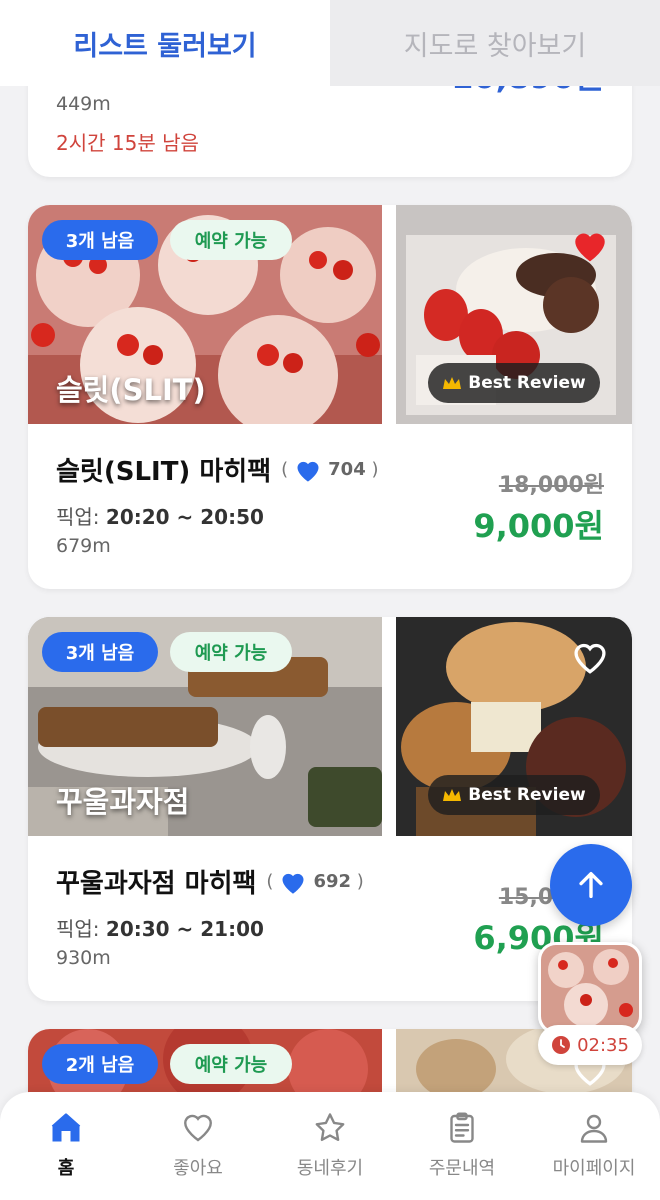 This screenshot has height=1200, width=660. What do you see at coordinates (462, 1127) in the screenshot?
I see `clipboard-icon` at bounding box center [462, 1127].